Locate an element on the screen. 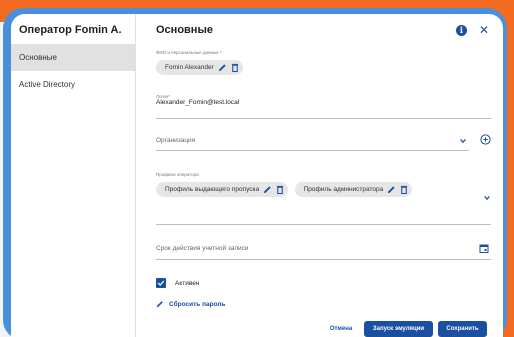 This screenshot has width=514, height=337. dialog-header: Основные i ✕ is located at coordinates (324, 29).